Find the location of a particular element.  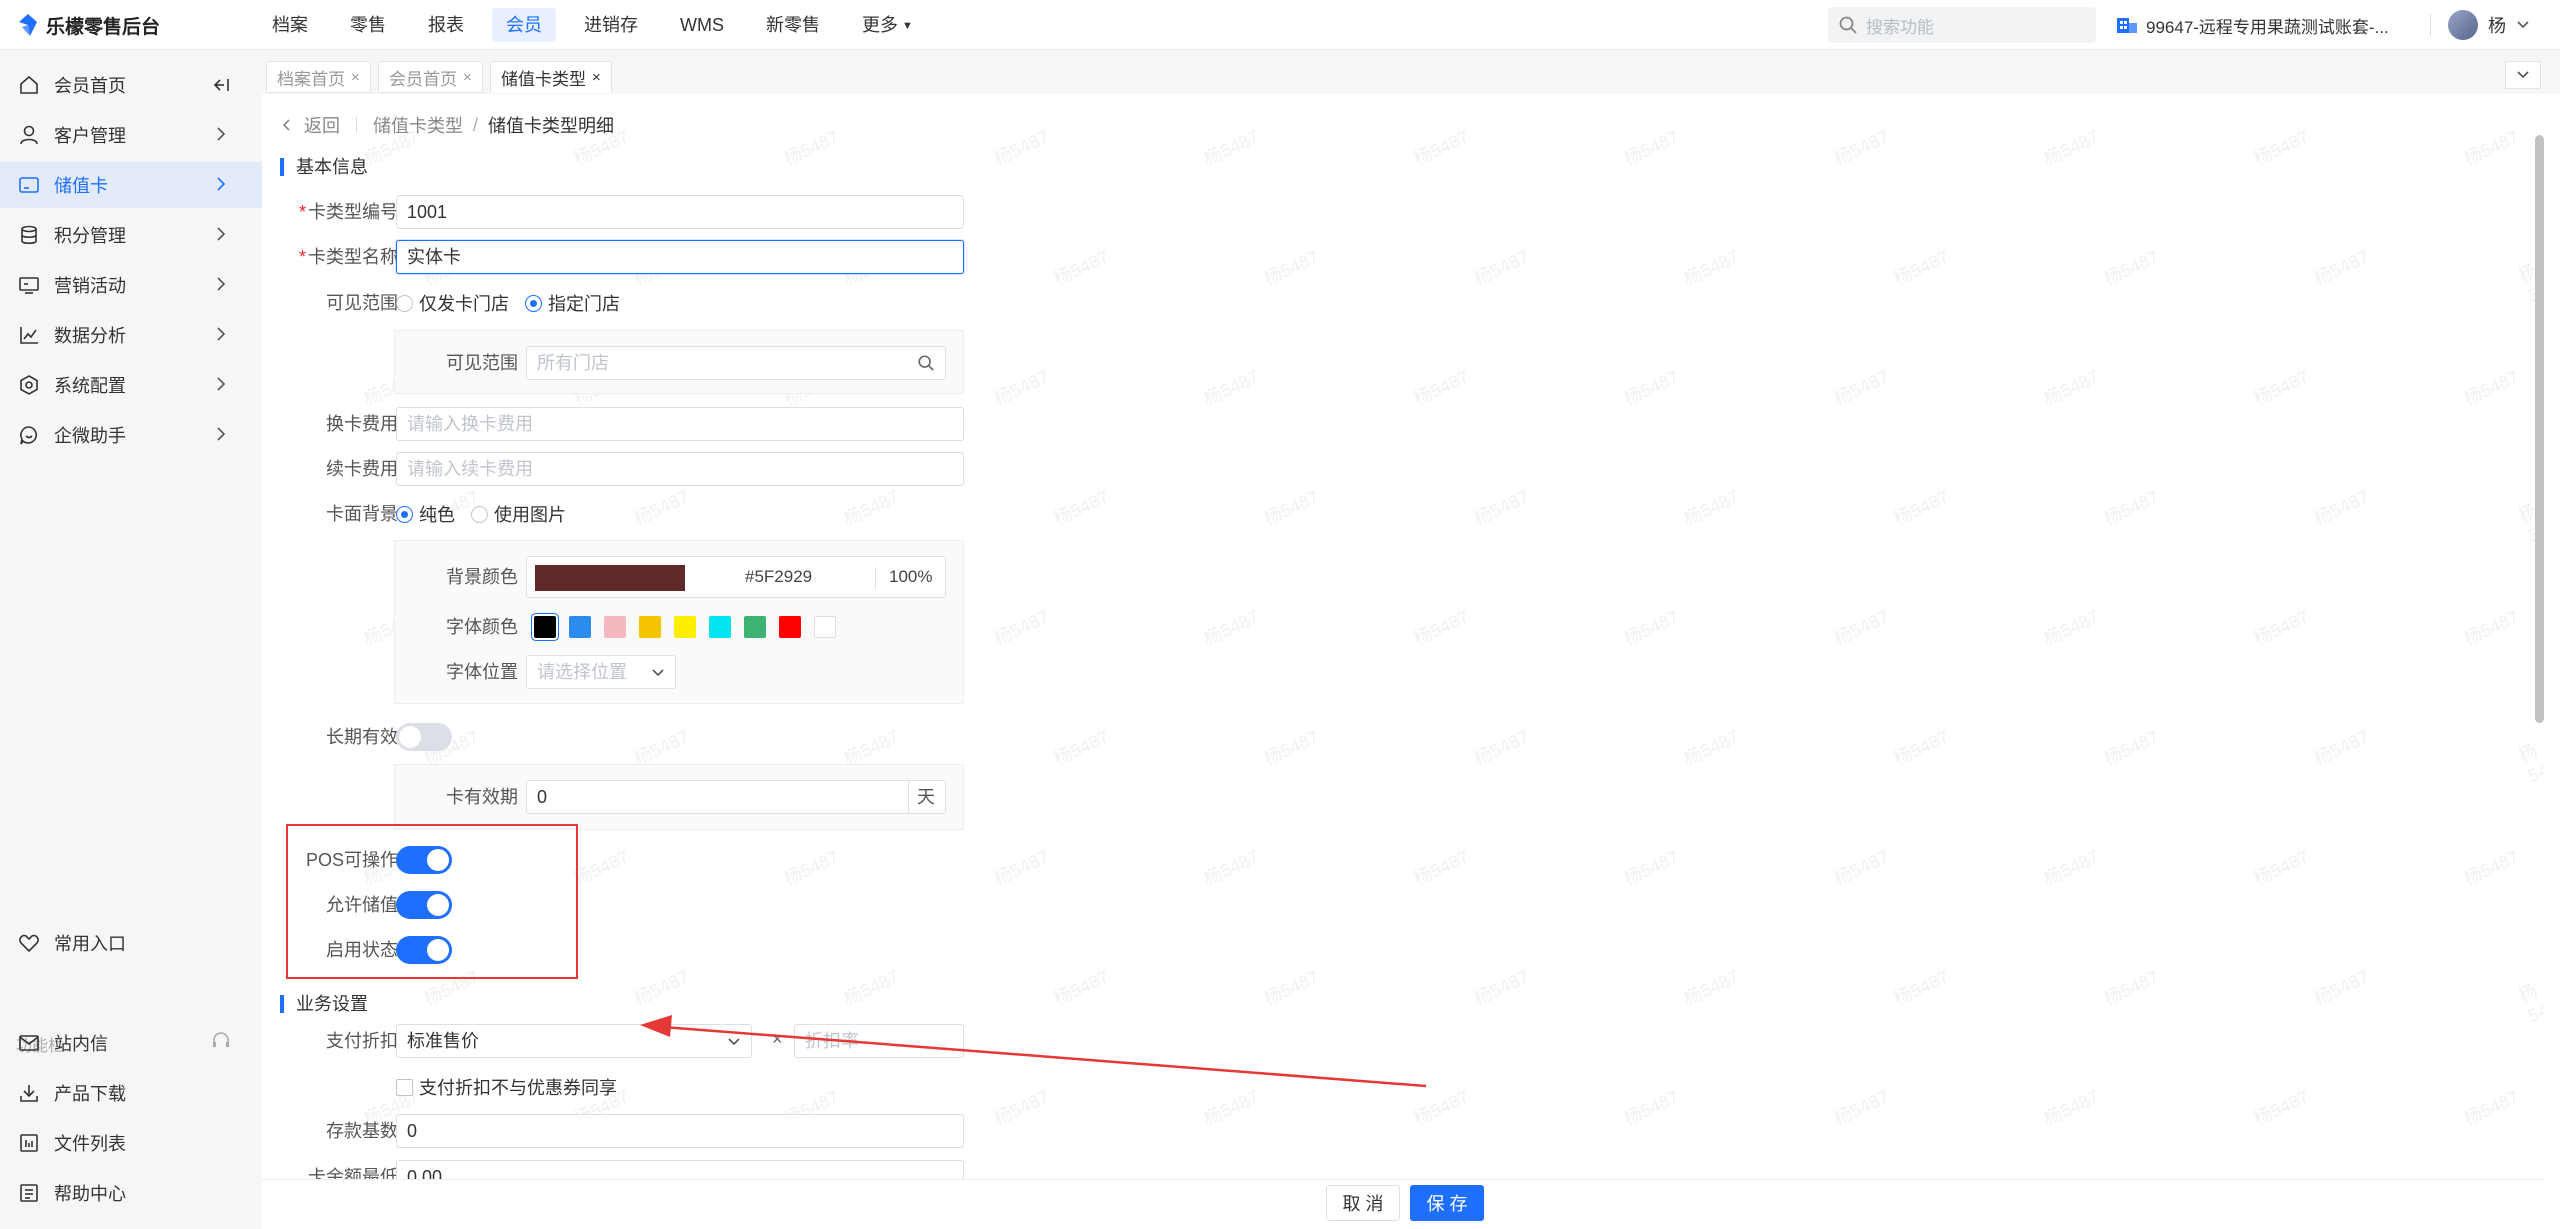

bg-color-picker: #5F2929 100% is located at coordinates (736, 577).